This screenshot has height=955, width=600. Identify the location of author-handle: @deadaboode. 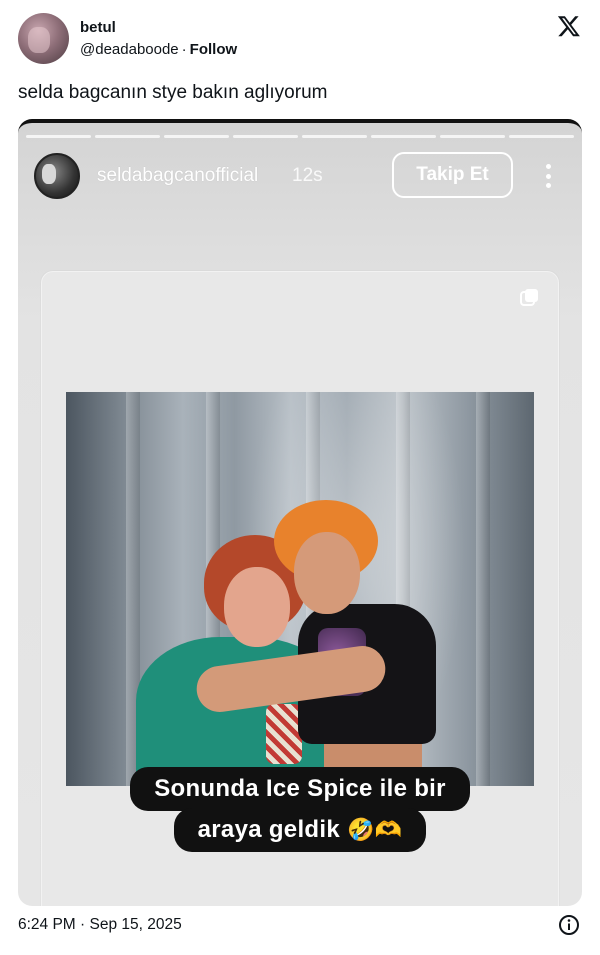
(129, 49).